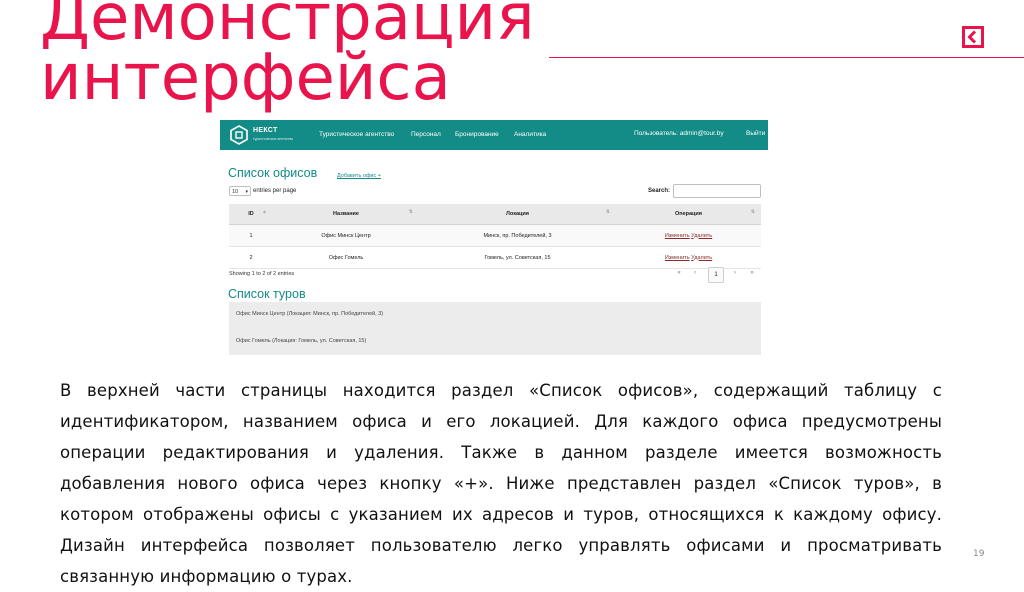 This screenshot has height=592, width=1024. Describe the element at coordinates (273, 139) in the screenshot. I see `logo-tagline: туристическое агентство` at that location.